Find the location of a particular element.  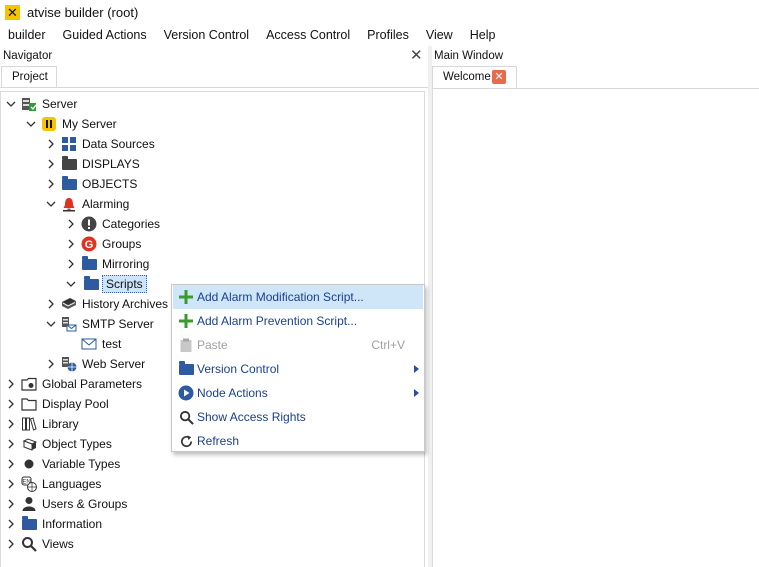

tree-node-display-pool: Display Pool is located at coordinates (57, 404).